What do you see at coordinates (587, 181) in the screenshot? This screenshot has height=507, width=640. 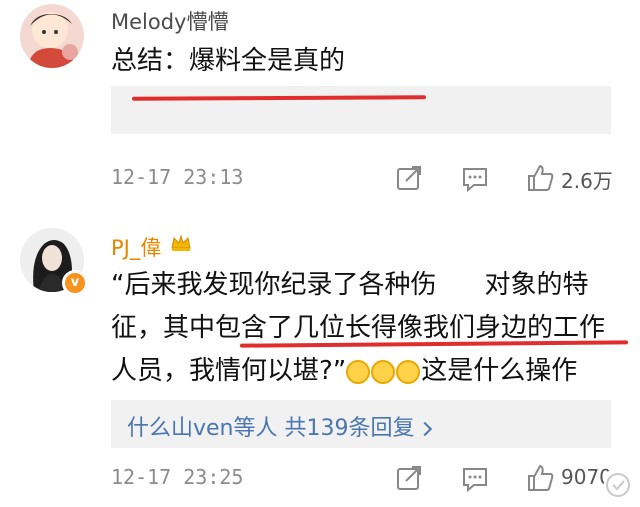 I see `like-count: 2.6万` at bounding box center [587, 181].